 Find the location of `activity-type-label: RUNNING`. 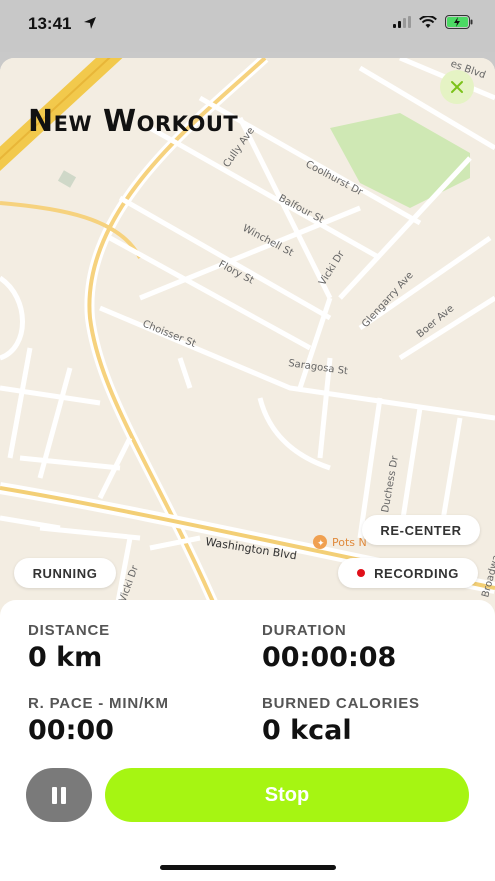

activity-type-label: RUNNING is located at coordinates (65, 573).